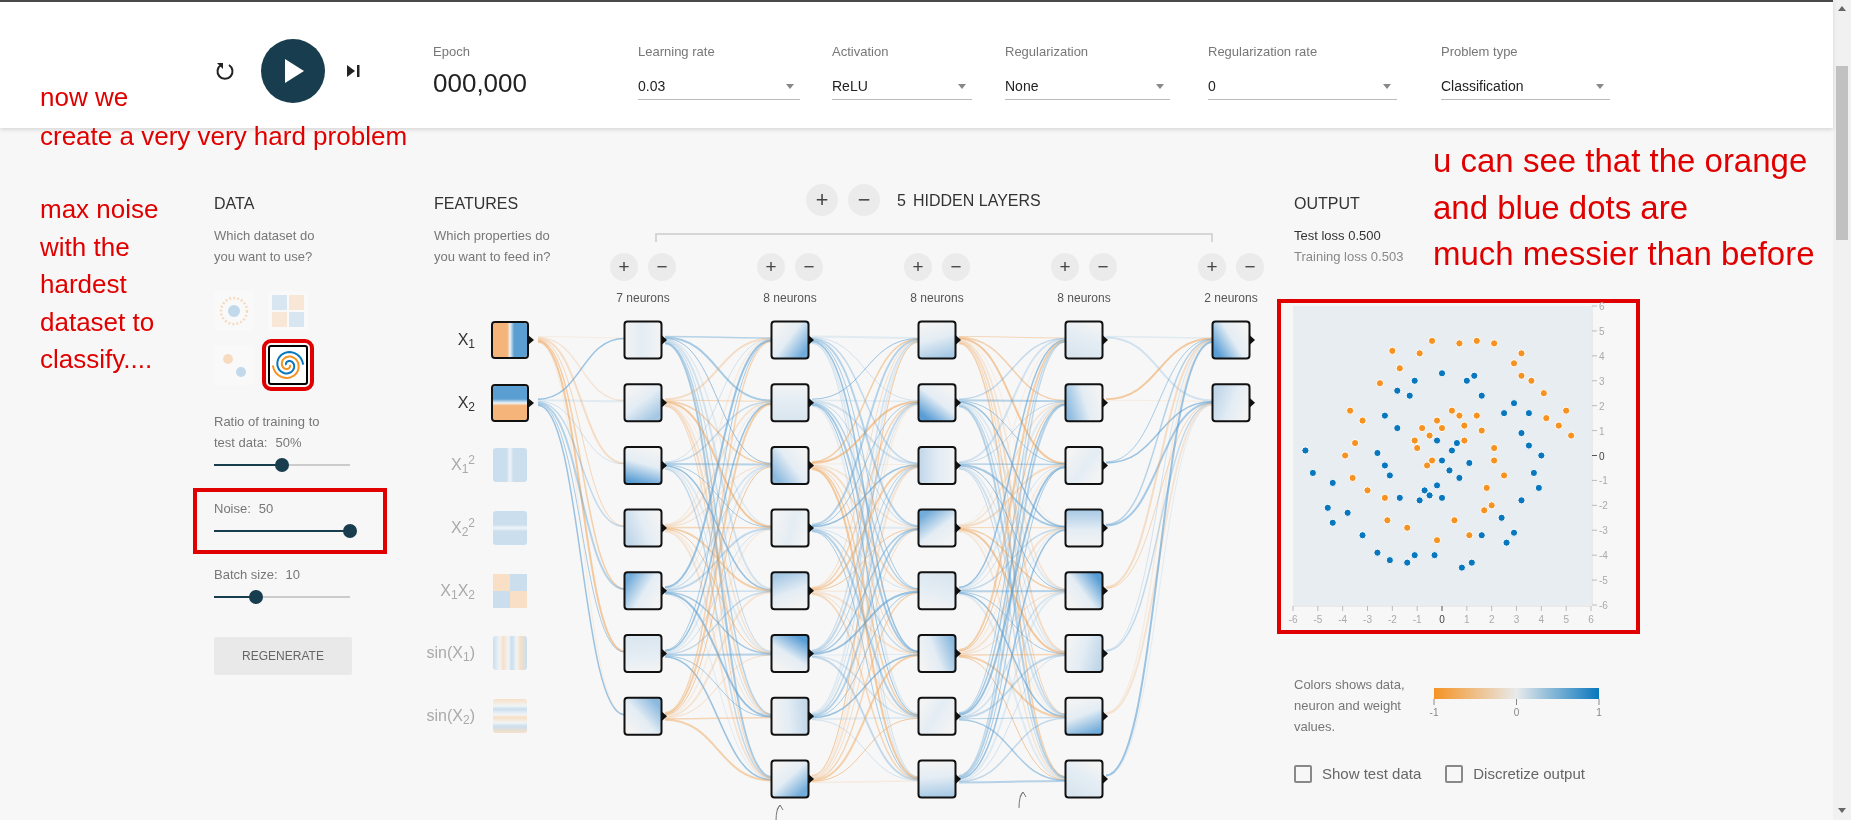 Image resolution: width=1851 pixels, height=820 pixels. I want to click on x-tick-label: 3, so click(1516, 619).